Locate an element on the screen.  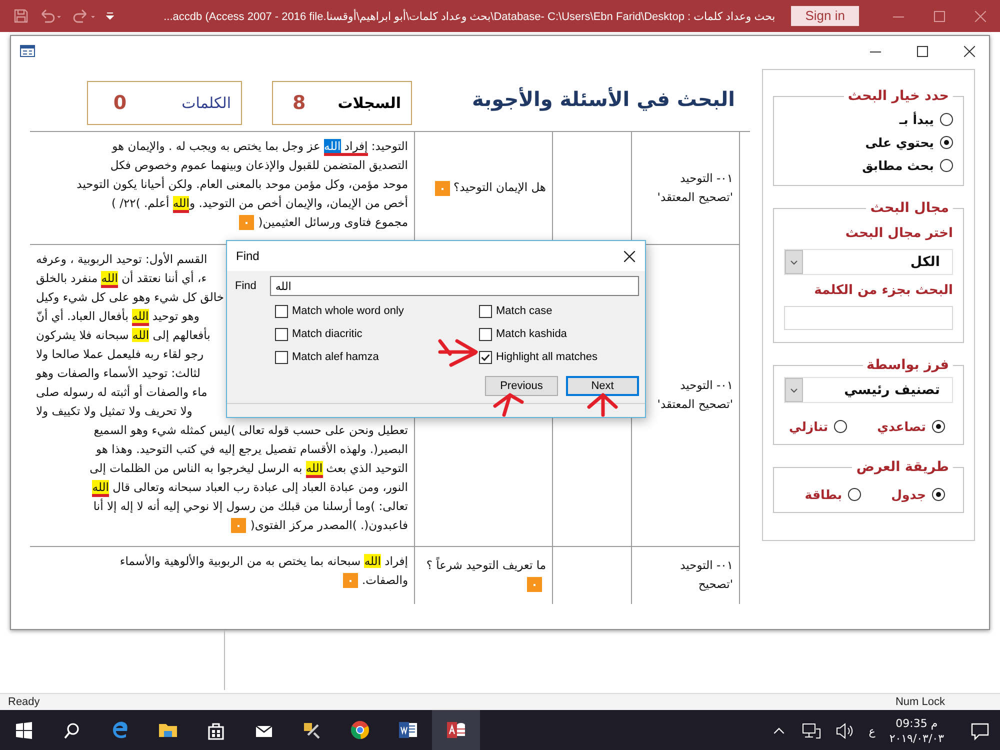
status-text: Ready is located at coordinates (24, 702).